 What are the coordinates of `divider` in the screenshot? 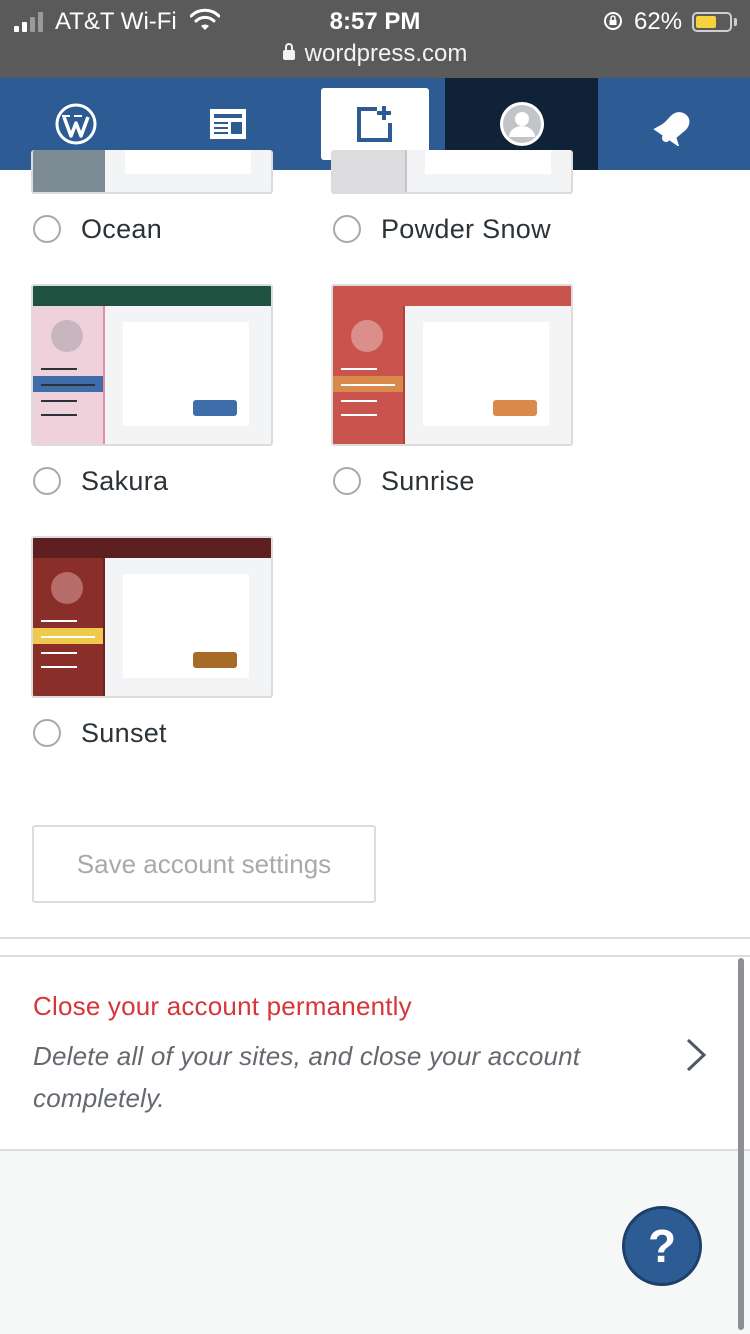 It's located at (375, 938).